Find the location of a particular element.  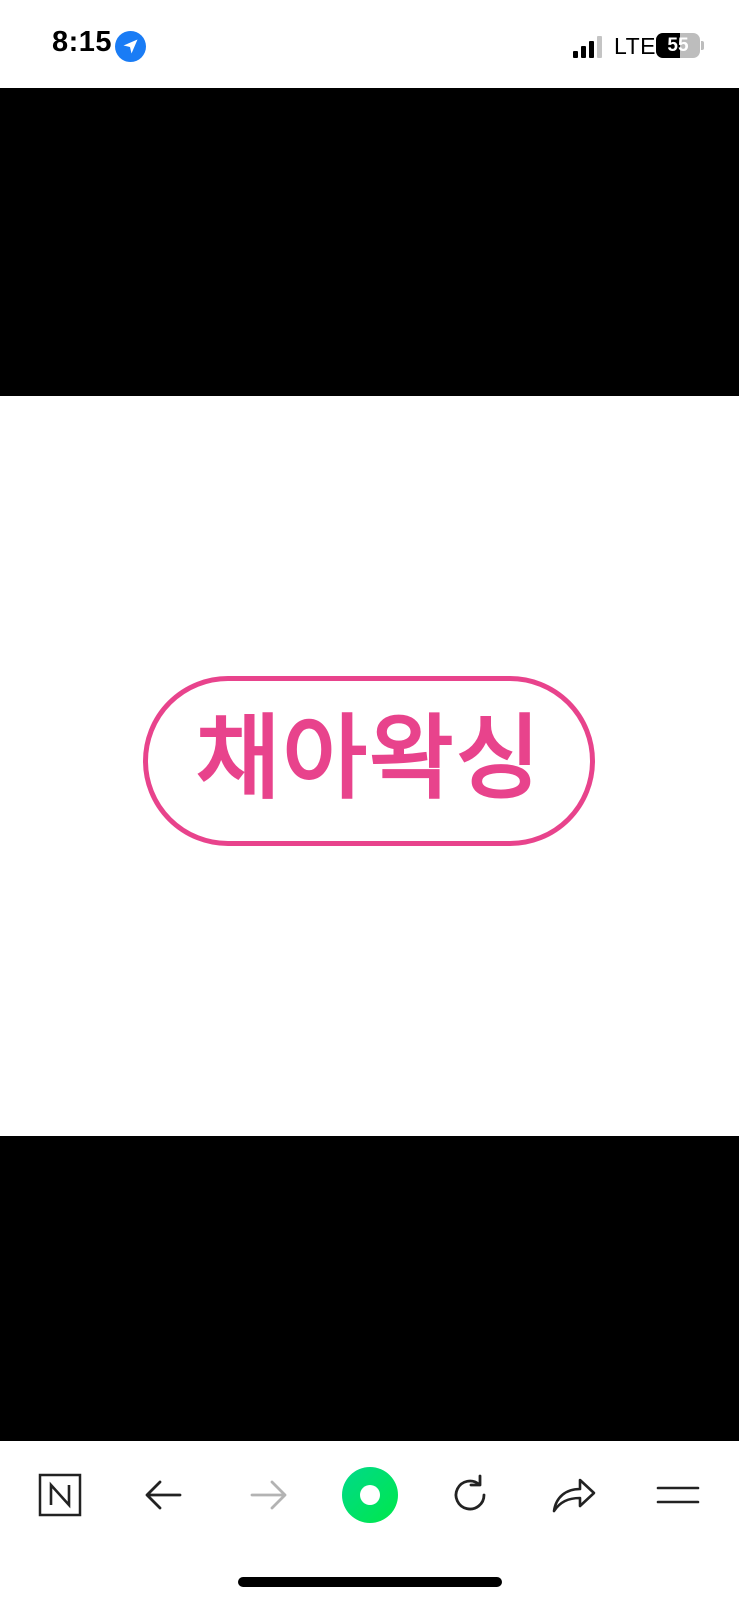

menu-icon is located at coordinates (678, 1495).